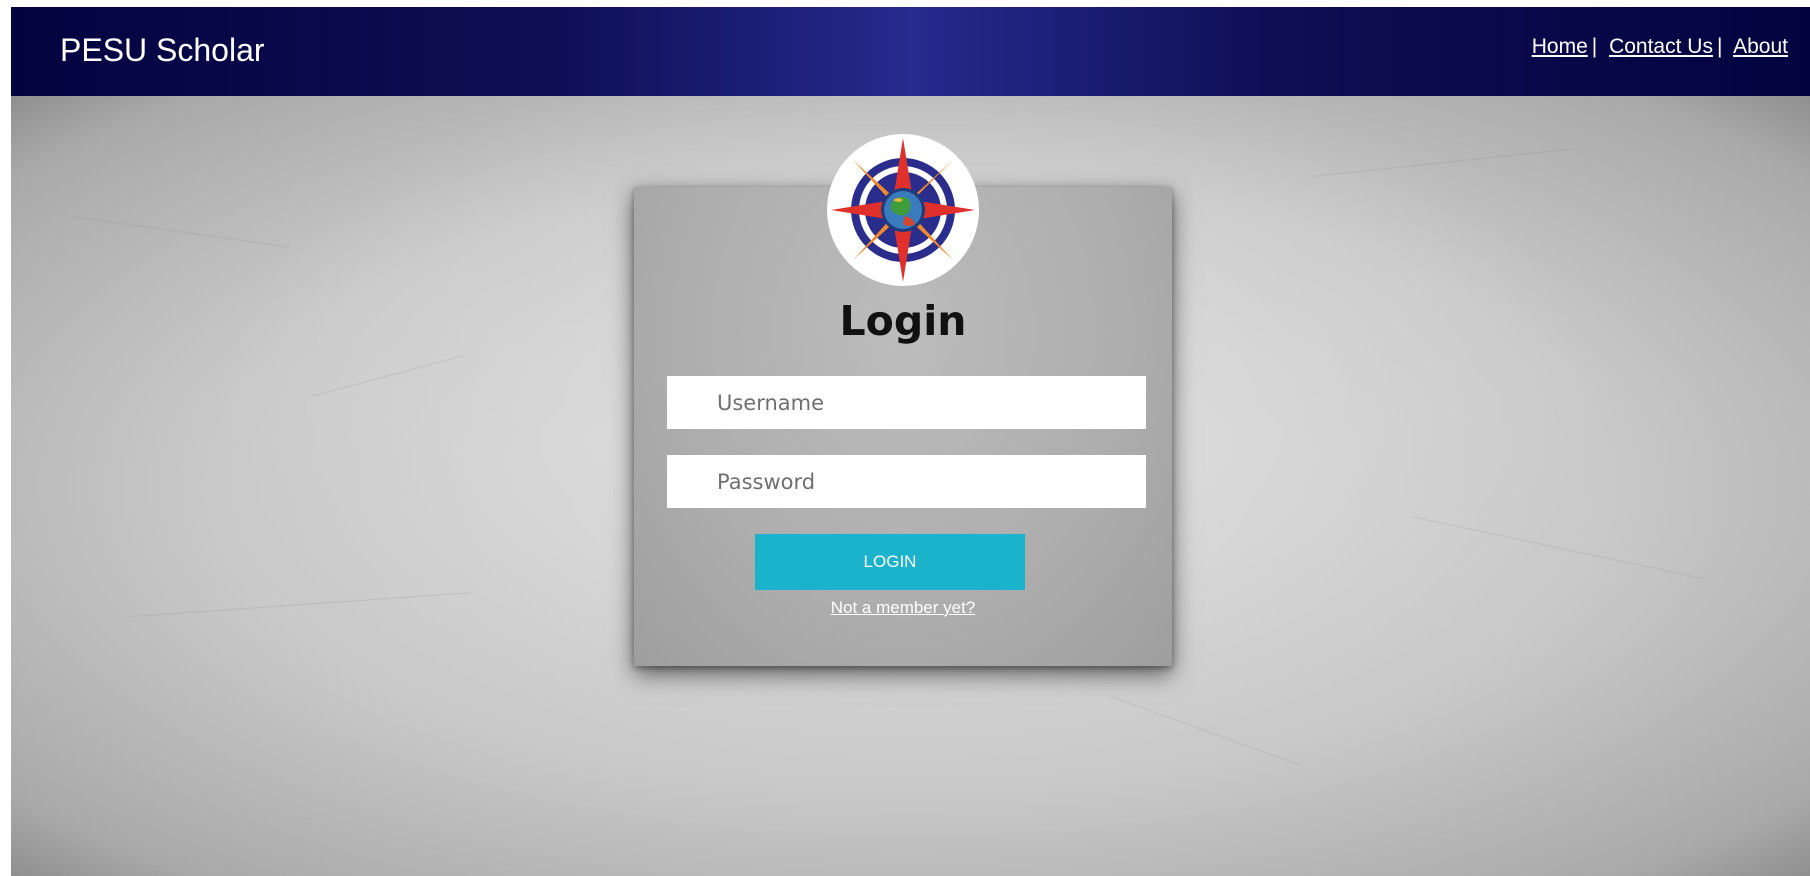  What do you see at coordinates (906, 481) in the screenshot?
I see `password-input` at bounding box center [906, 481].